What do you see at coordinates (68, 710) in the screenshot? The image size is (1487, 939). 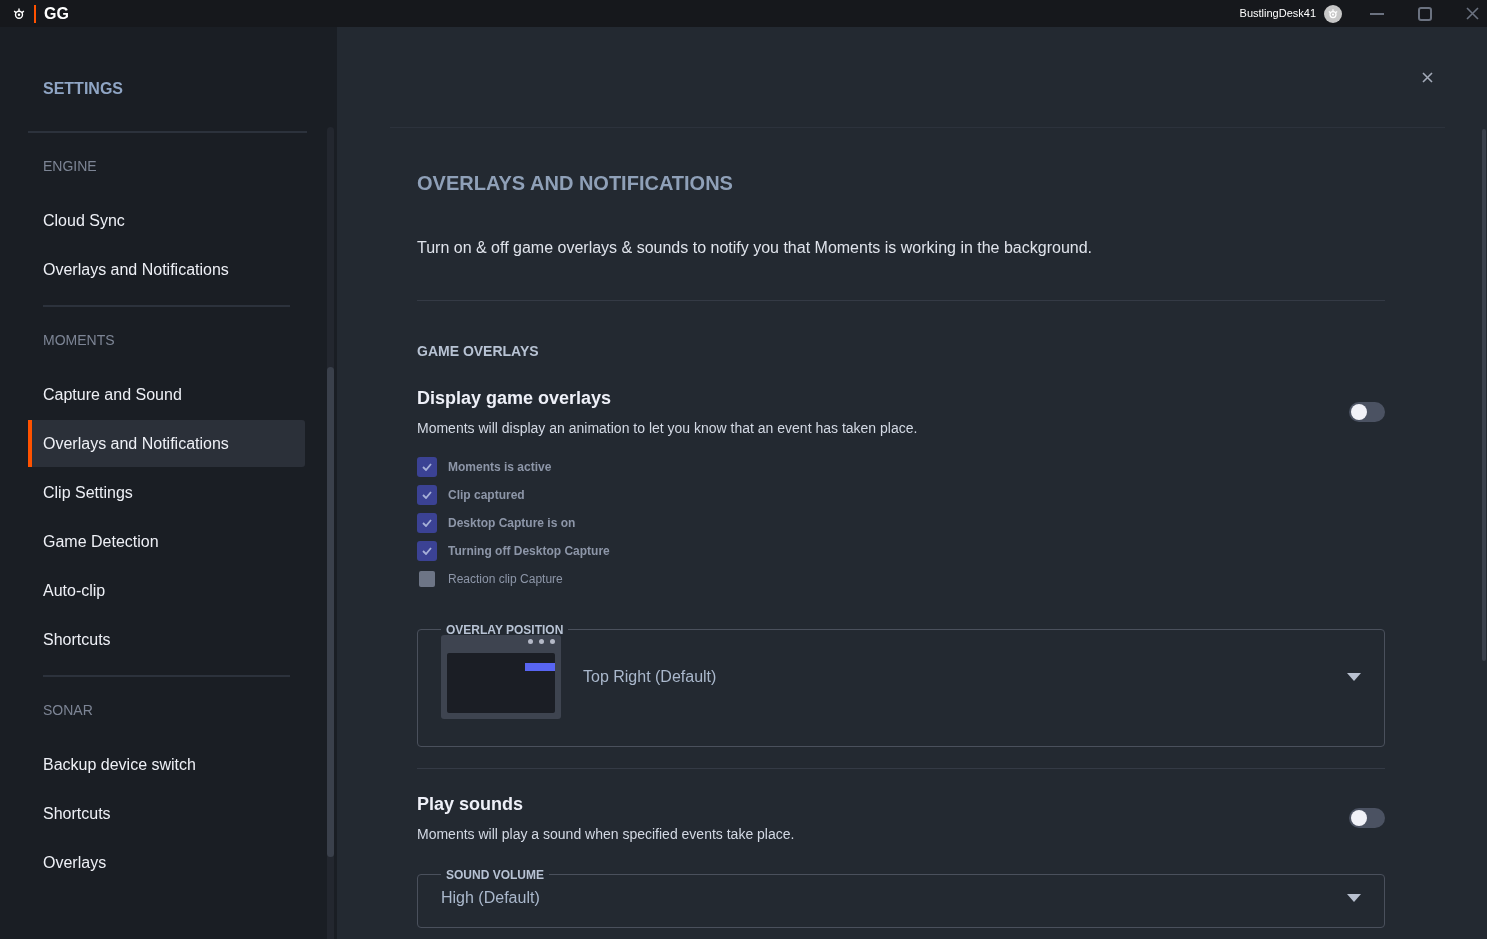 I see `section-header: SONAR` at bounding box center [68, 710].